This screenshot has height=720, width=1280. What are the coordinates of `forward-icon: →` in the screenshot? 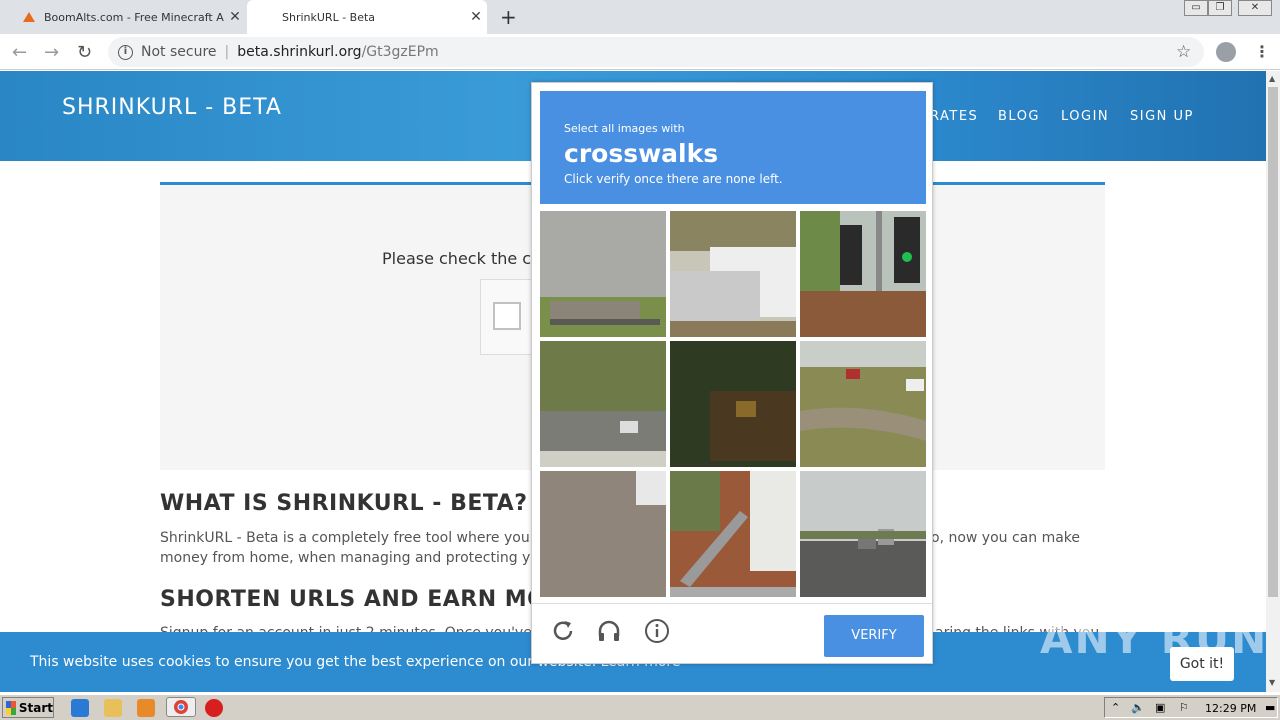 It's located at (51, 52).